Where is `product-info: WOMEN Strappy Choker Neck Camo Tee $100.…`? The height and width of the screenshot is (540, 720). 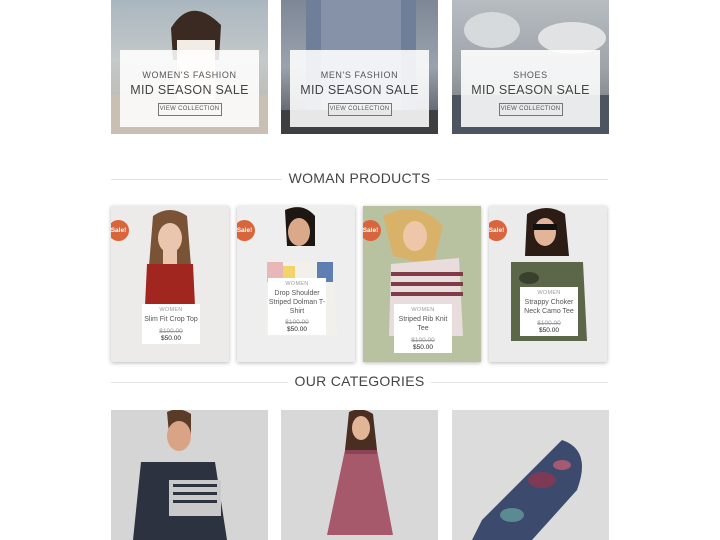
product-info: WOMEN Strappy Choker Neck Camo Tee $100.… is located at coordinates (549, 311).